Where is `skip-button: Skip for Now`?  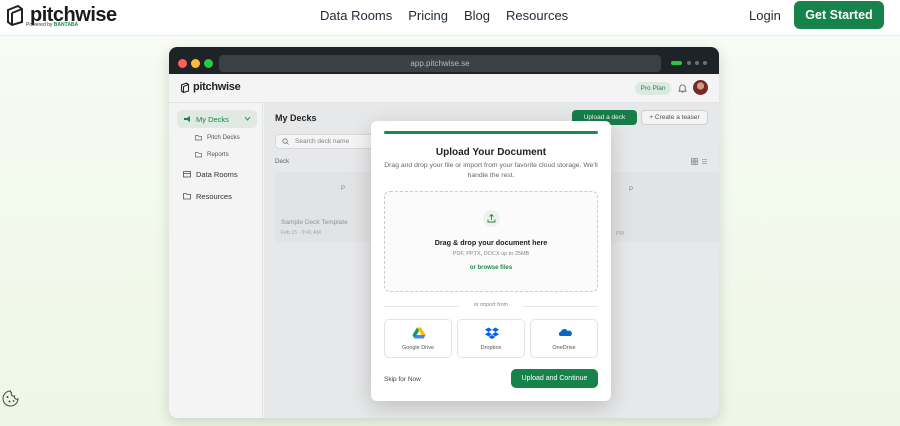
skip-button: Skip for Now is located at coordinates (402, 379).